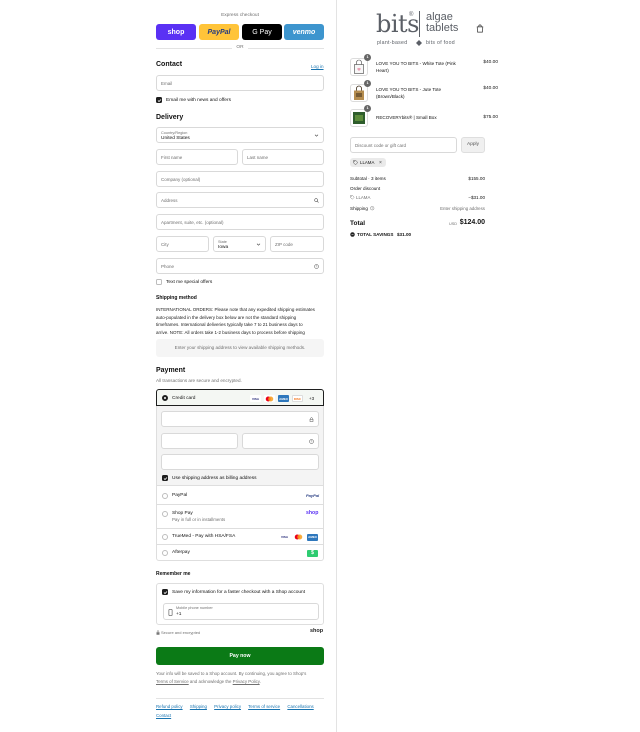 The width and height of the screenshot is (640, 732). I want to click on company-placeholder: Company (optional), so click(181, 179).